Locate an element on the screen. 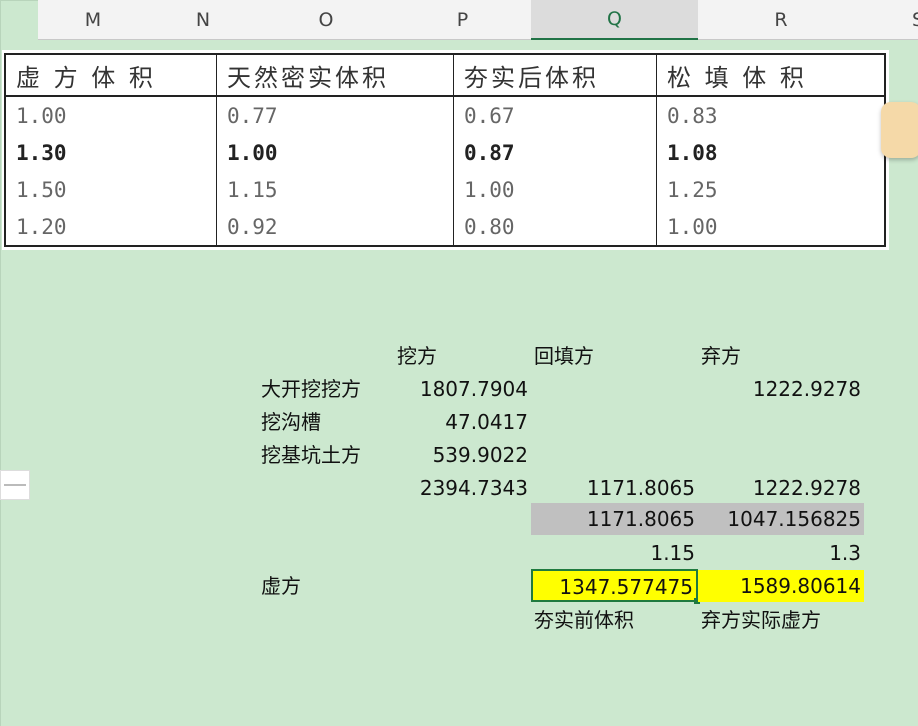 The image size is (918, 726). cell-q-factor: 1.15 is located at coordinates (614, 553).